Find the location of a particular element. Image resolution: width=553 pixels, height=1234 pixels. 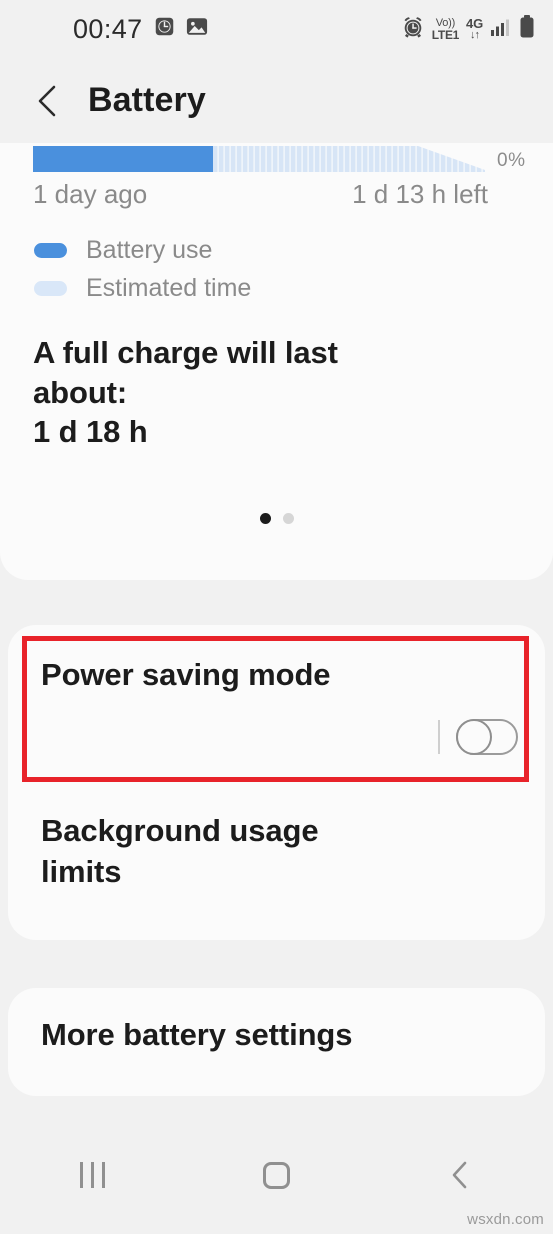

background-usage-limits-row: Background usage limits is located at coordinates (276, 860).